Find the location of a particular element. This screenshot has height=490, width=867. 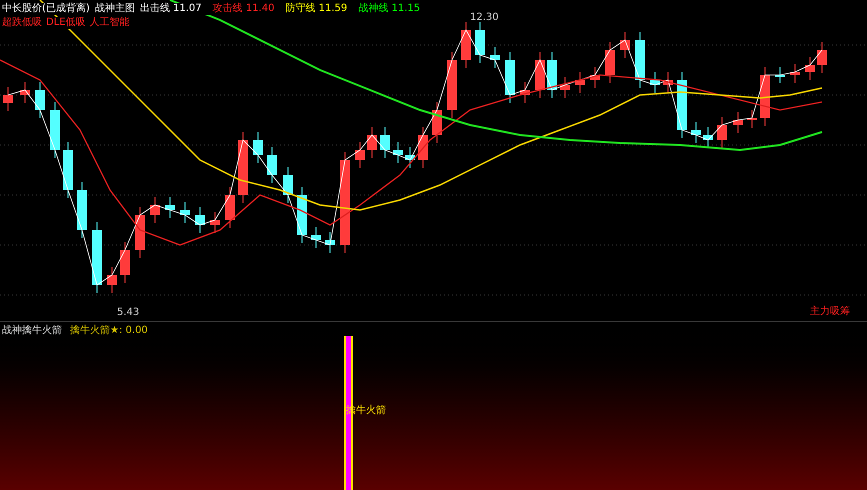

line-legend: 攻击线 11.40 is located at coordinates (243, 9).